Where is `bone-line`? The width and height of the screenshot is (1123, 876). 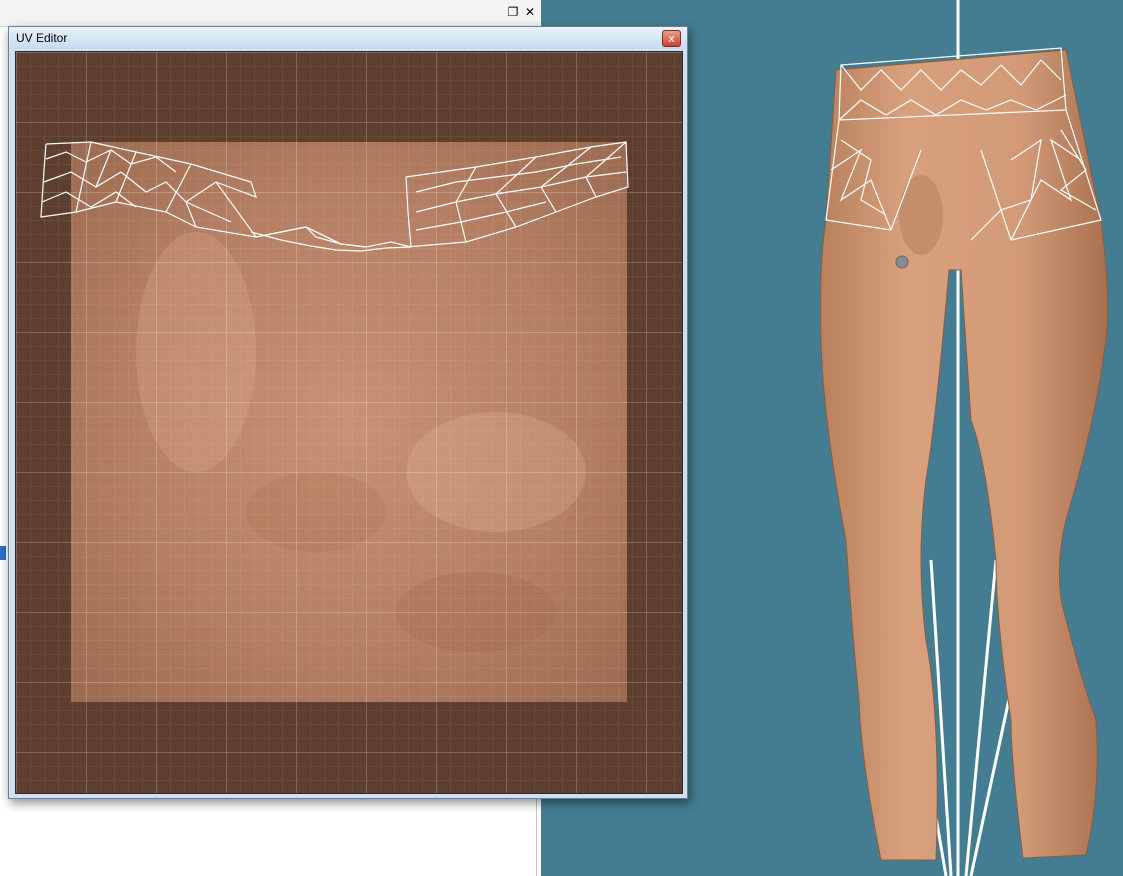
bone-line is located at coordinates (991, 782).